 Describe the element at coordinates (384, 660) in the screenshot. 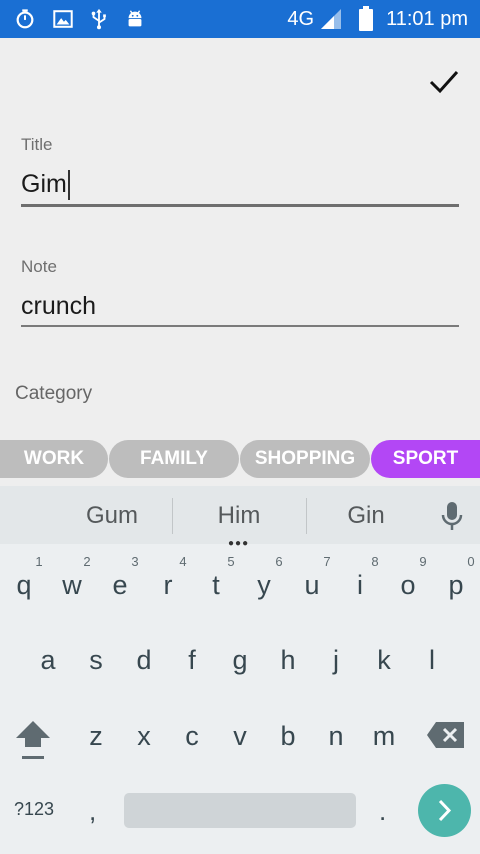

I see `key-k: k` at that location.